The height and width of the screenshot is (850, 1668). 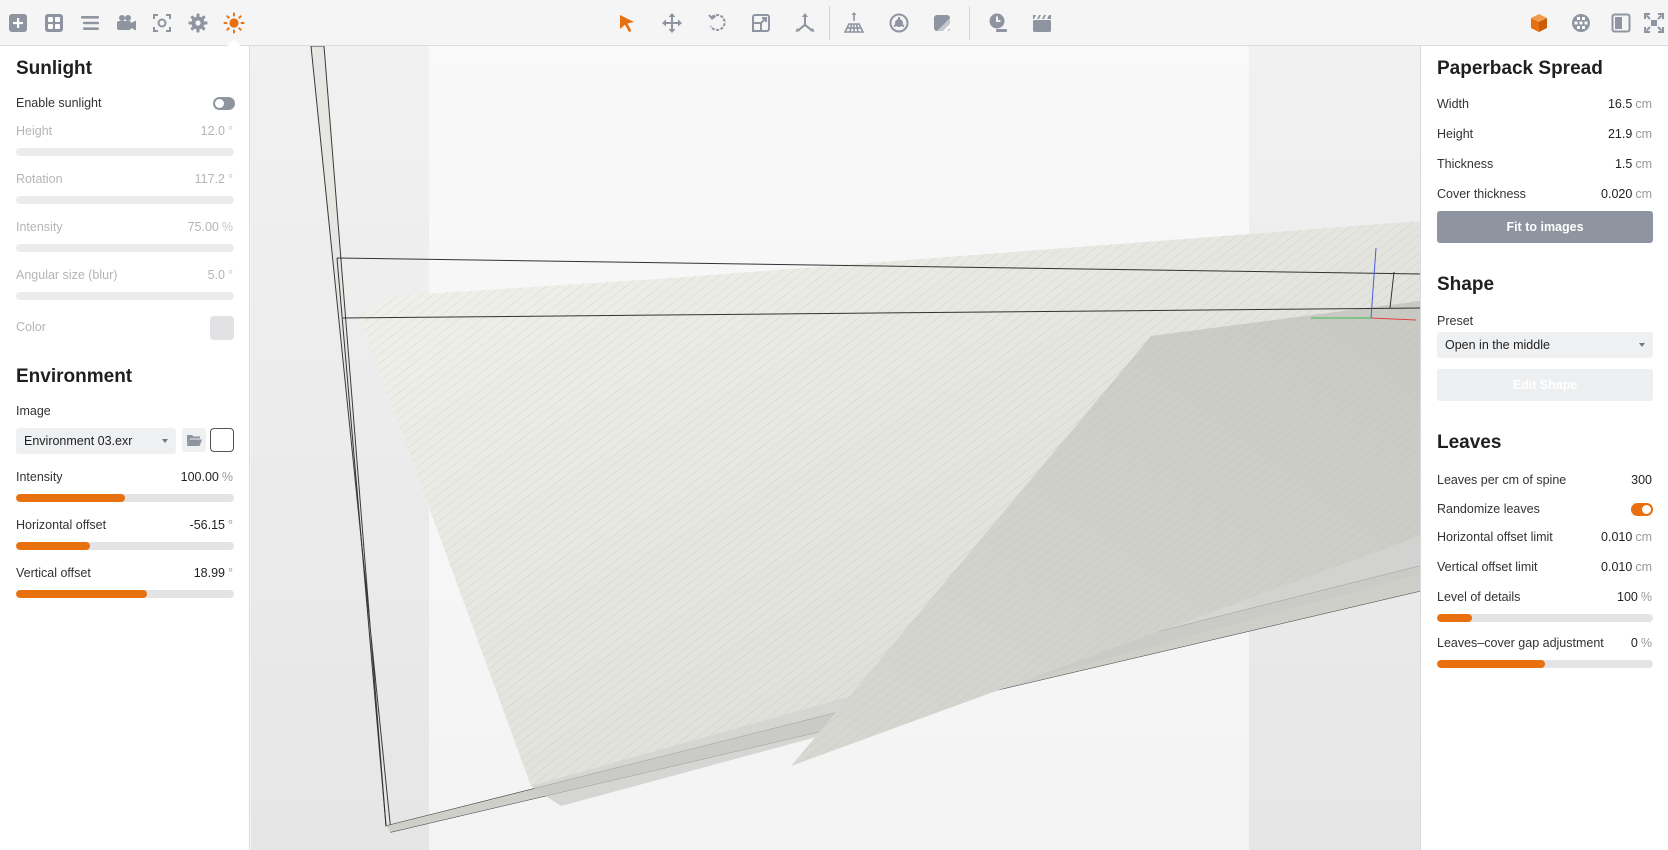 I want to click on chevron-down-icon, so click(x=165, y=441).